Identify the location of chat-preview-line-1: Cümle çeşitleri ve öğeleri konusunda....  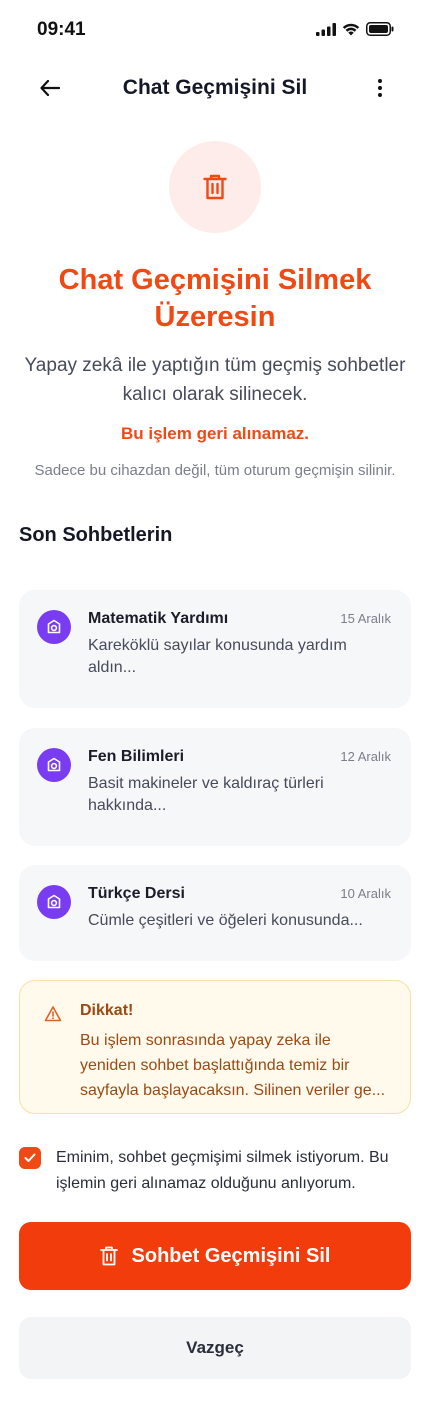
(225, 920).